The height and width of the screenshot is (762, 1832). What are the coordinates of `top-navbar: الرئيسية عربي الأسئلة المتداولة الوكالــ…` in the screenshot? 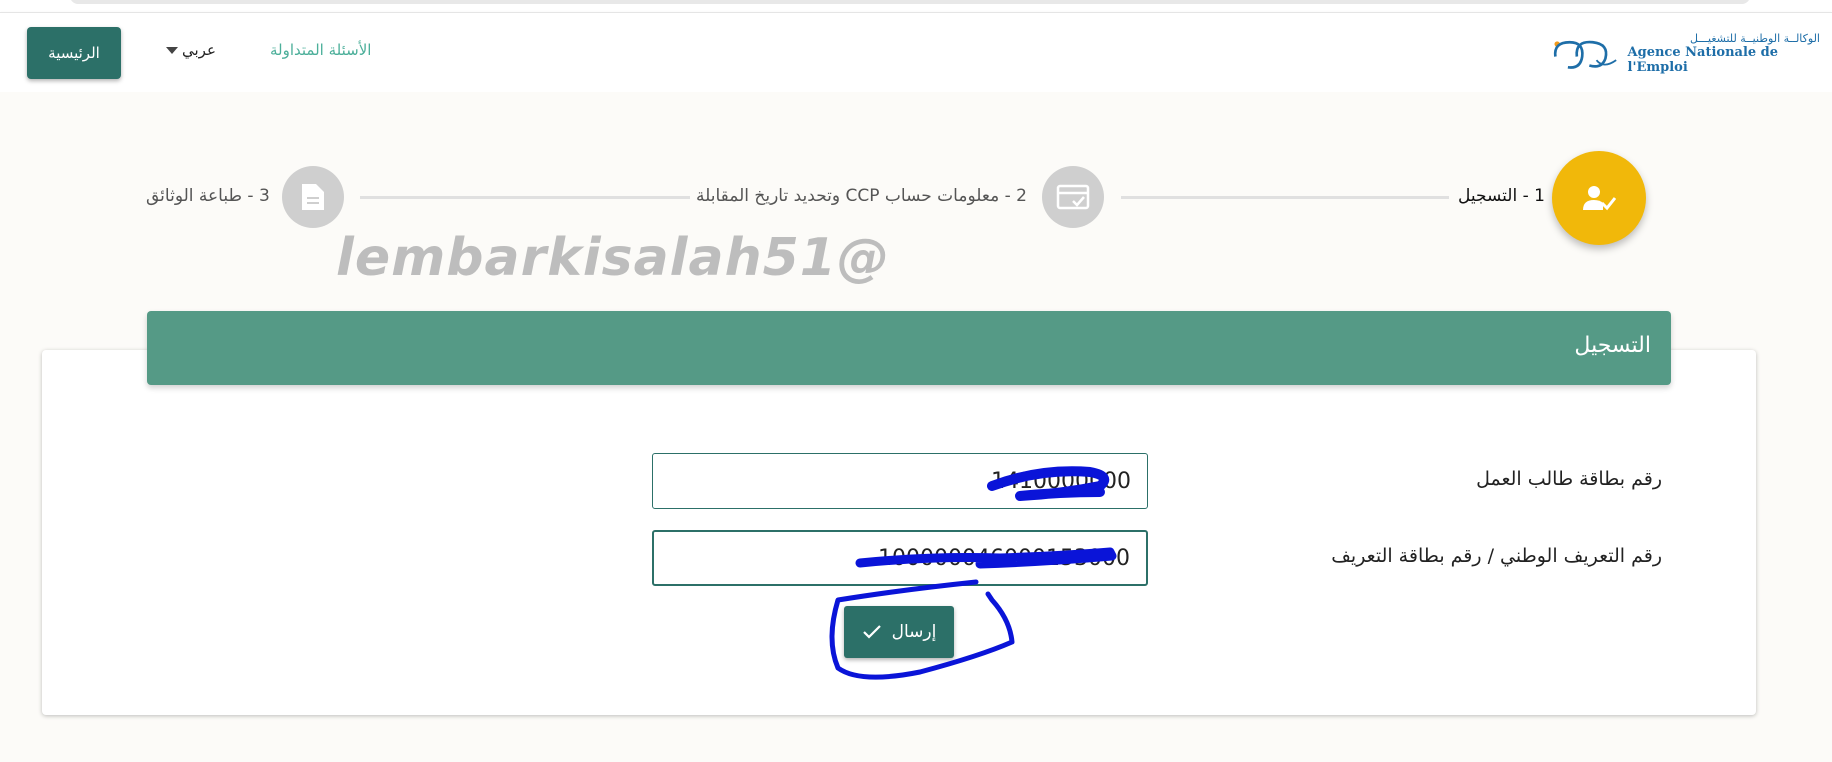 It's located at (916, 52).